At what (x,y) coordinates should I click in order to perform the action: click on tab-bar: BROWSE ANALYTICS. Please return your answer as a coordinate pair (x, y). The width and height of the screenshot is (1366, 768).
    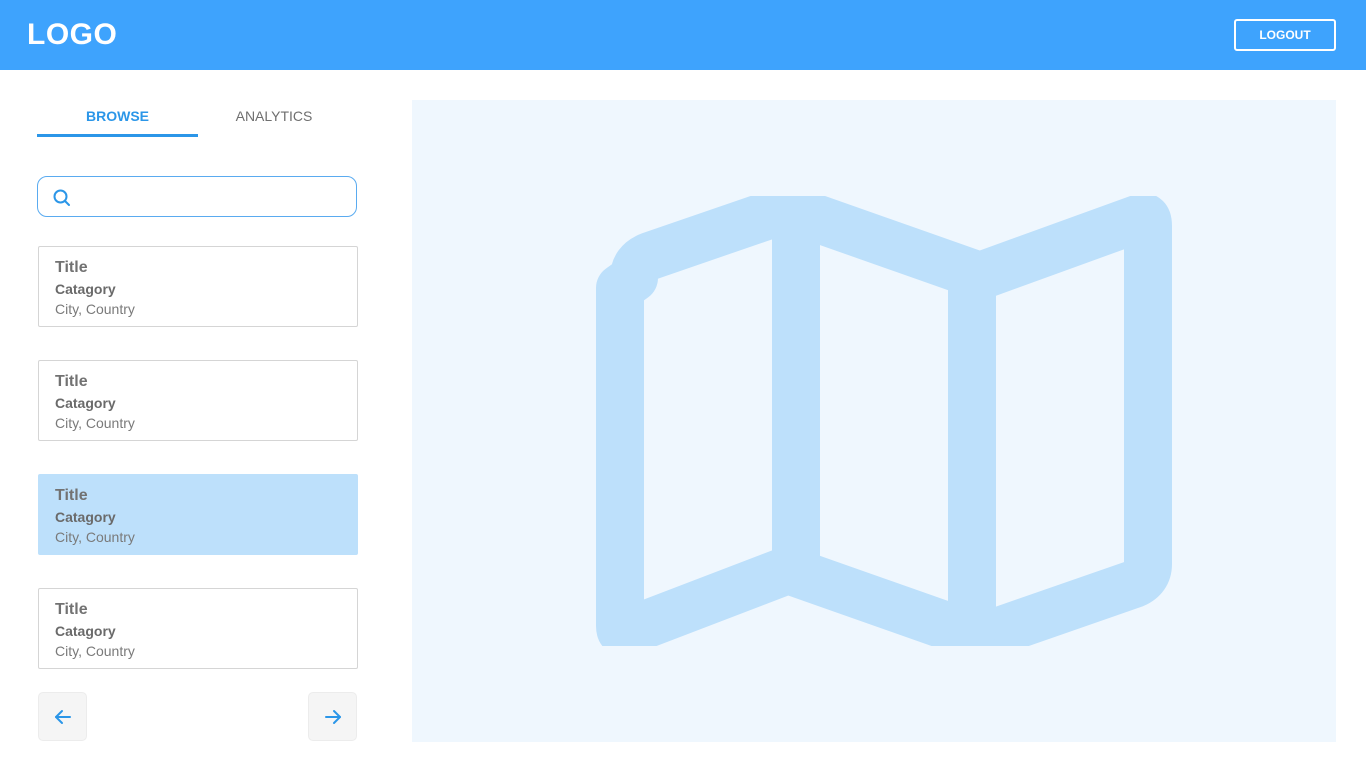
    Looking at the image, I should click on (197, 118).